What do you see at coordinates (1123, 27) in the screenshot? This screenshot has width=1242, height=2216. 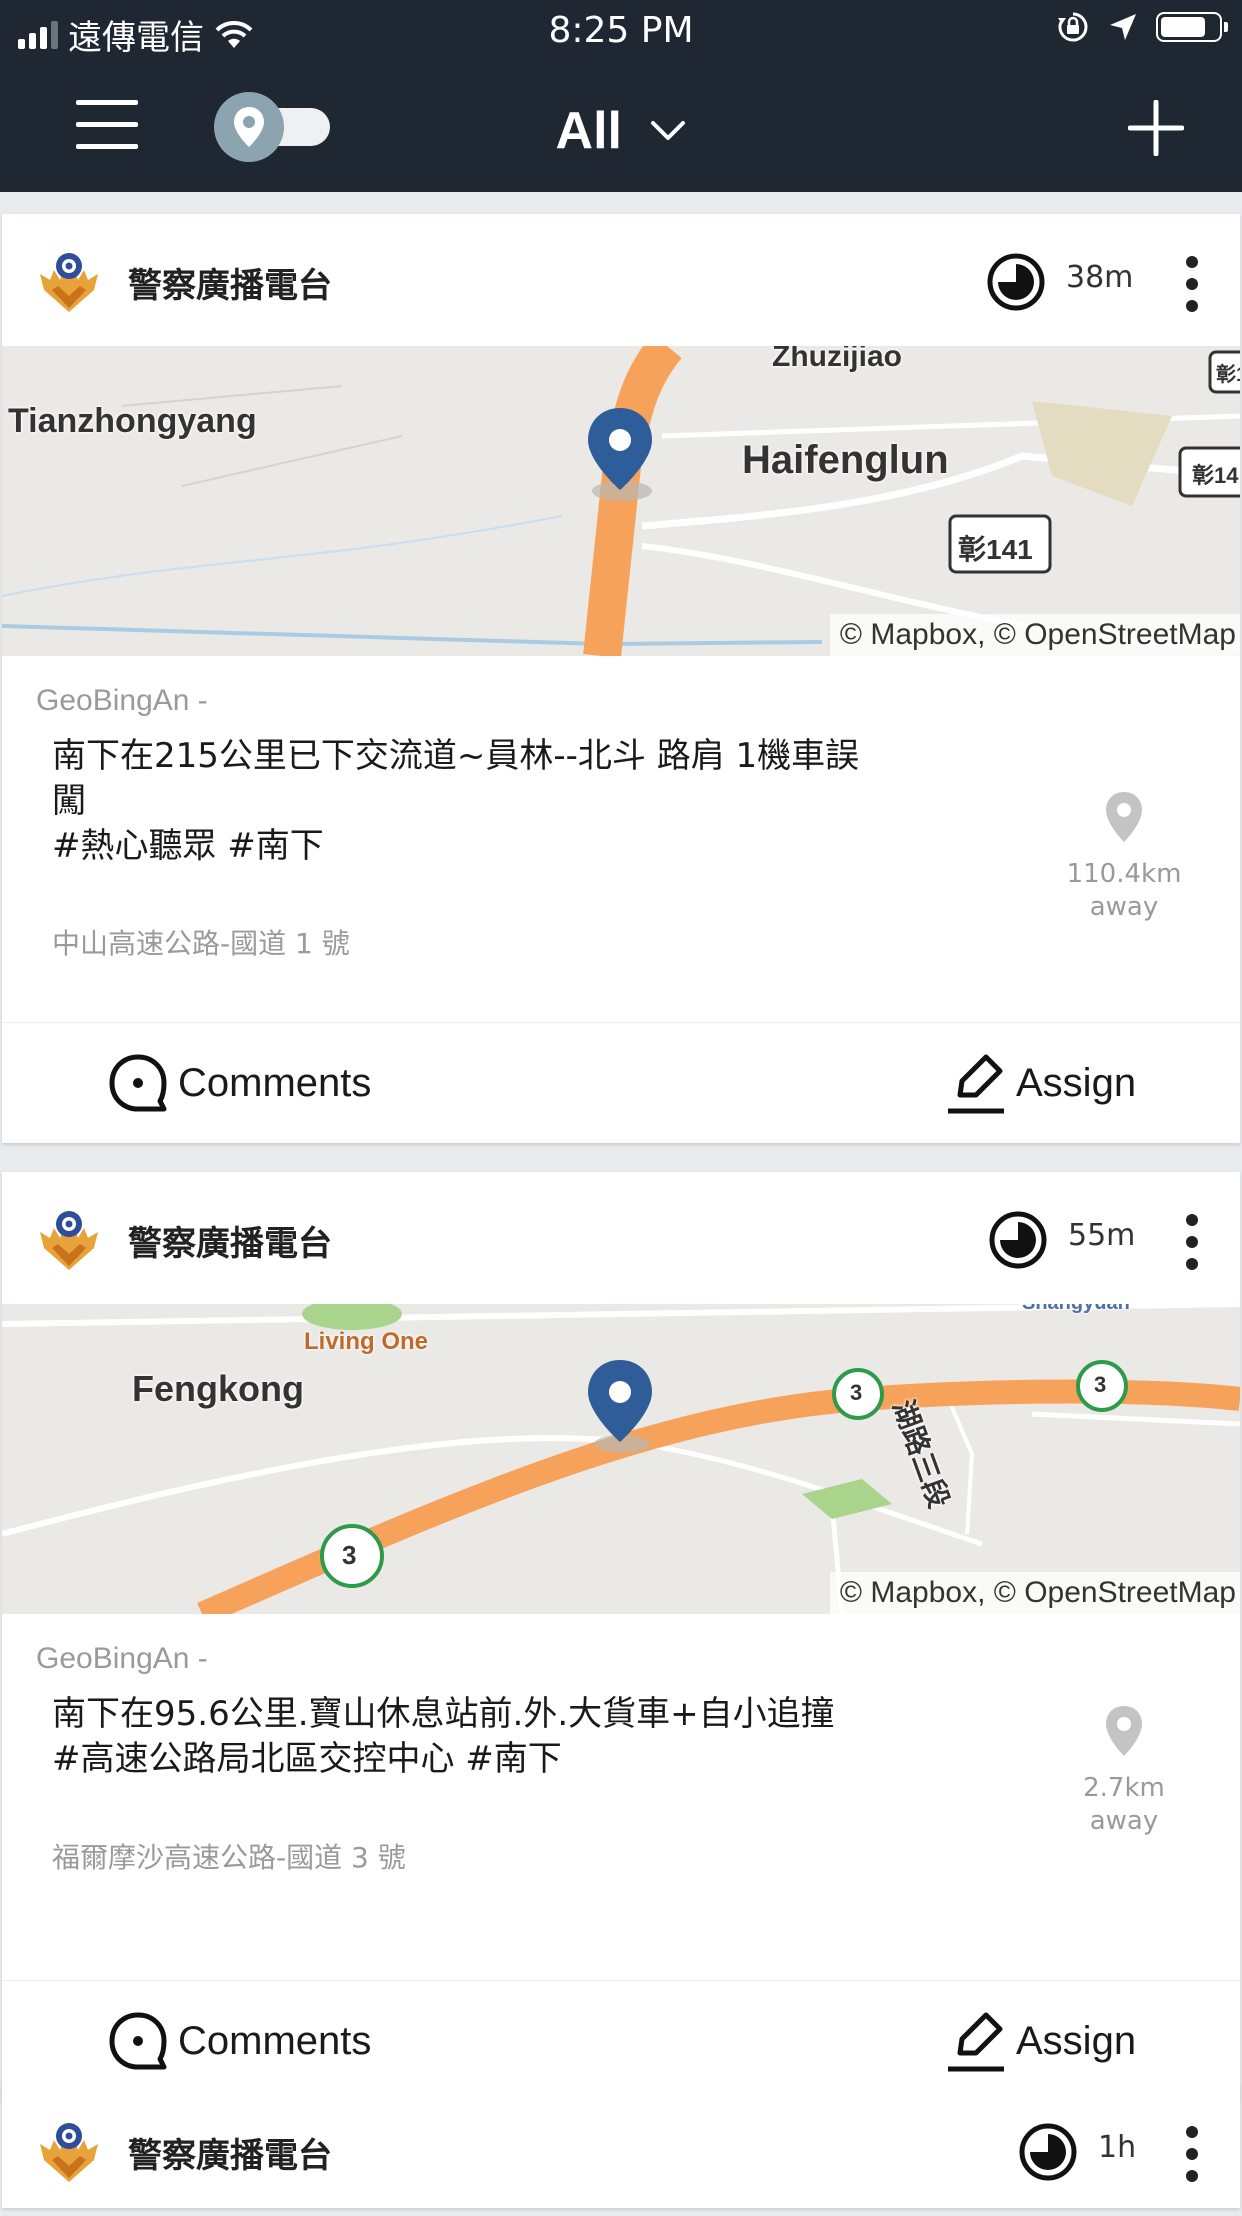 I see `location-arrow-icon` at bounding box center [1123, 27].